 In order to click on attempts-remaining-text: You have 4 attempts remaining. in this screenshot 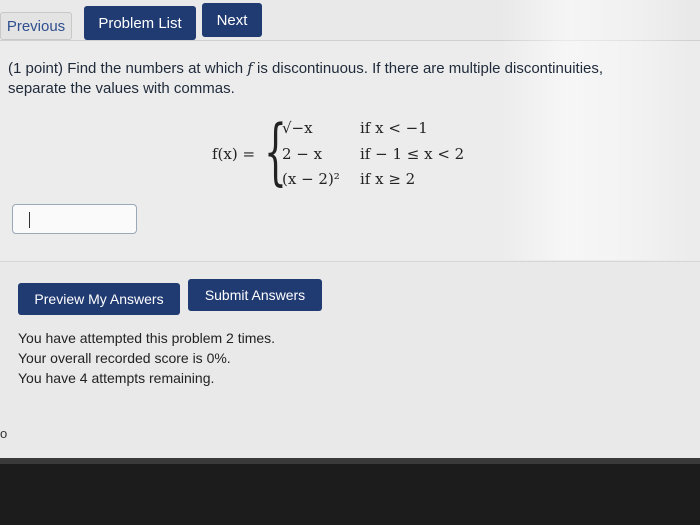, I will do `click(116, 378)`.